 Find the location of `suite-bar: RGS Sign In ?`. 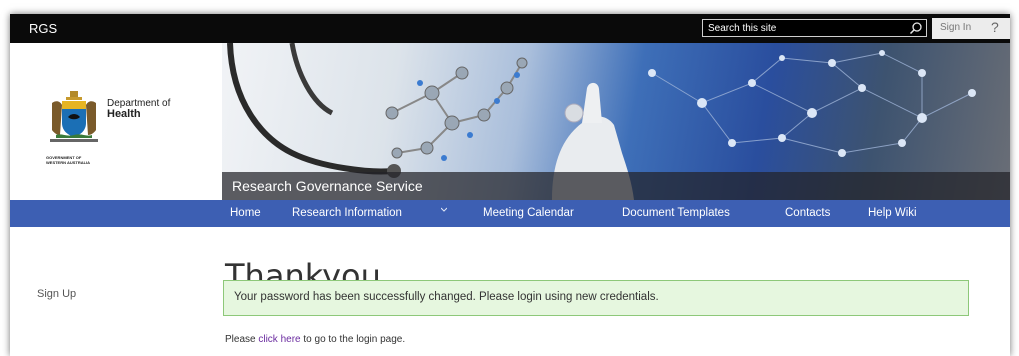

suite-bar: RGS Sign In ? is located at coordinates (510, 28).